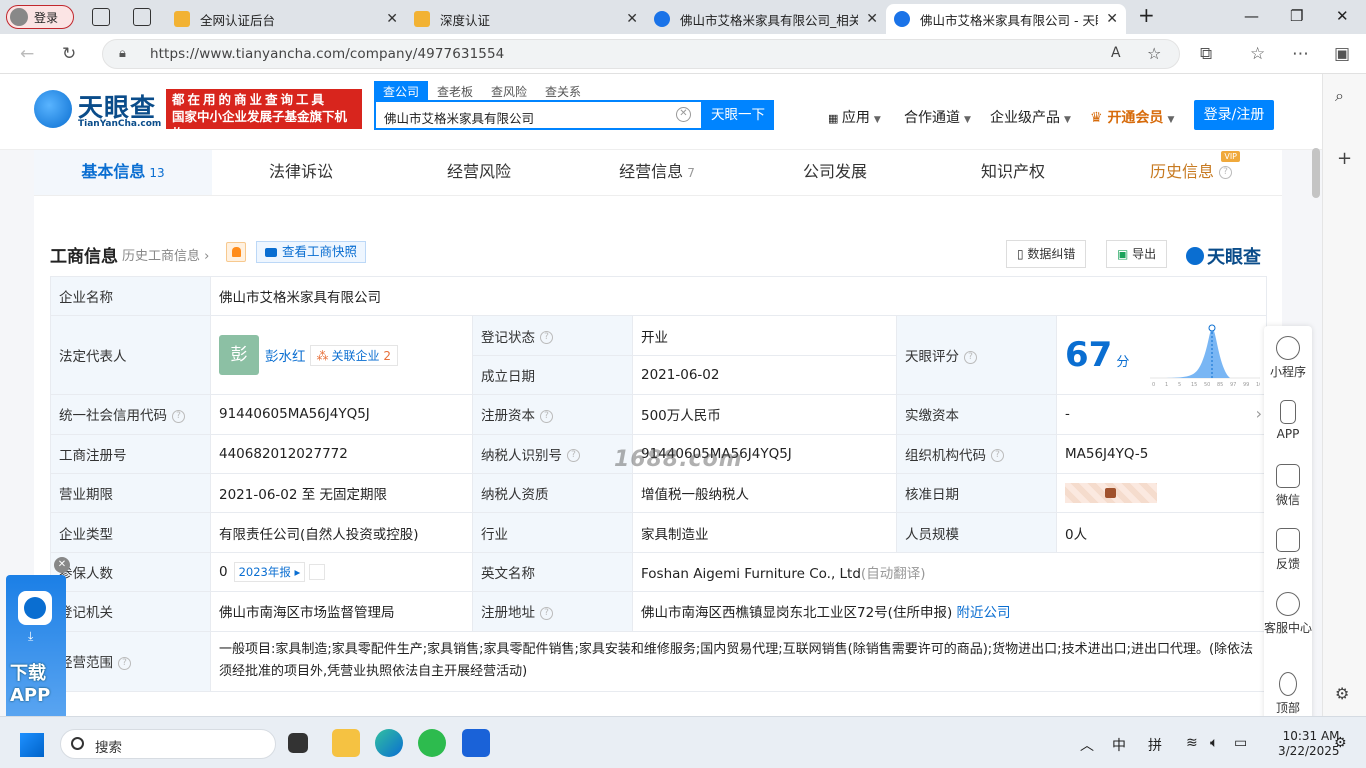 The image size is (1366, 768). I want to click on search-tab-boss: 查老板, so click(455, 91).